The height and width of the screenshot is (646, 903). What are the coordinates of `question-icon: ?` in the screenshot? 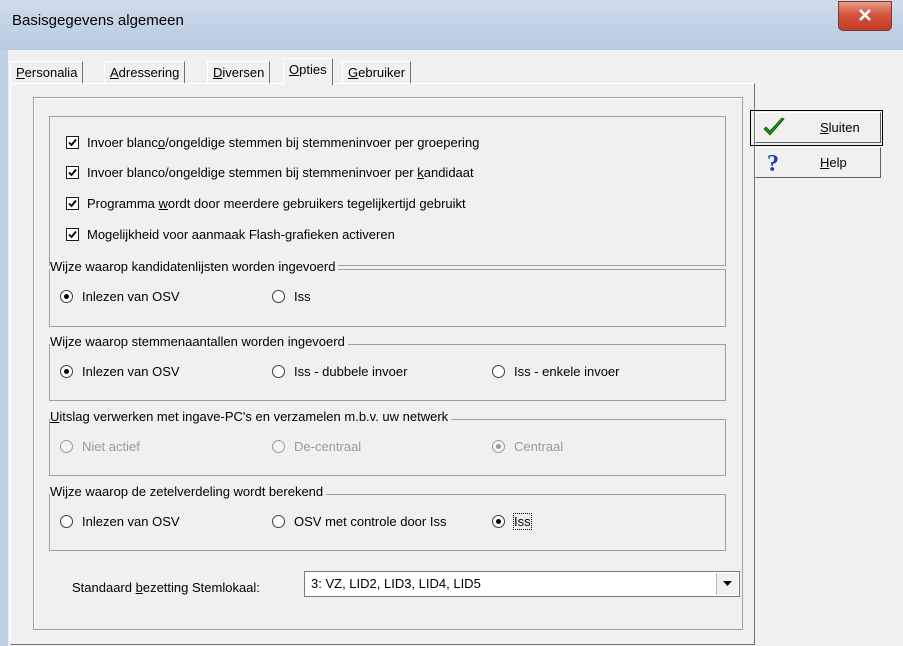 It's located at (773, 163).